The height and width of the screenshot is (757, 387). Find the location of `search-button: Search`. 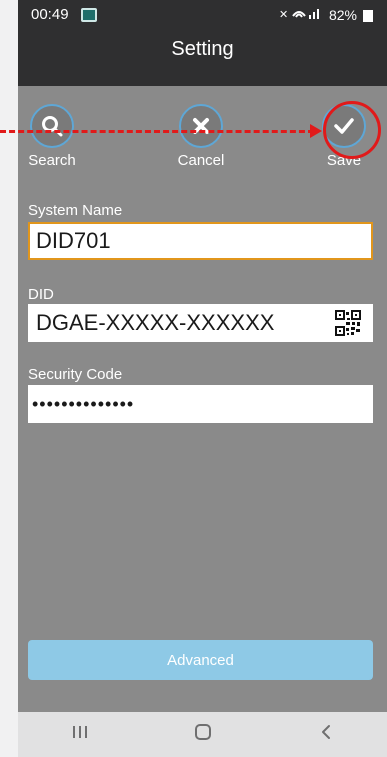

search-button: Search is located at coordinates (52, 136).